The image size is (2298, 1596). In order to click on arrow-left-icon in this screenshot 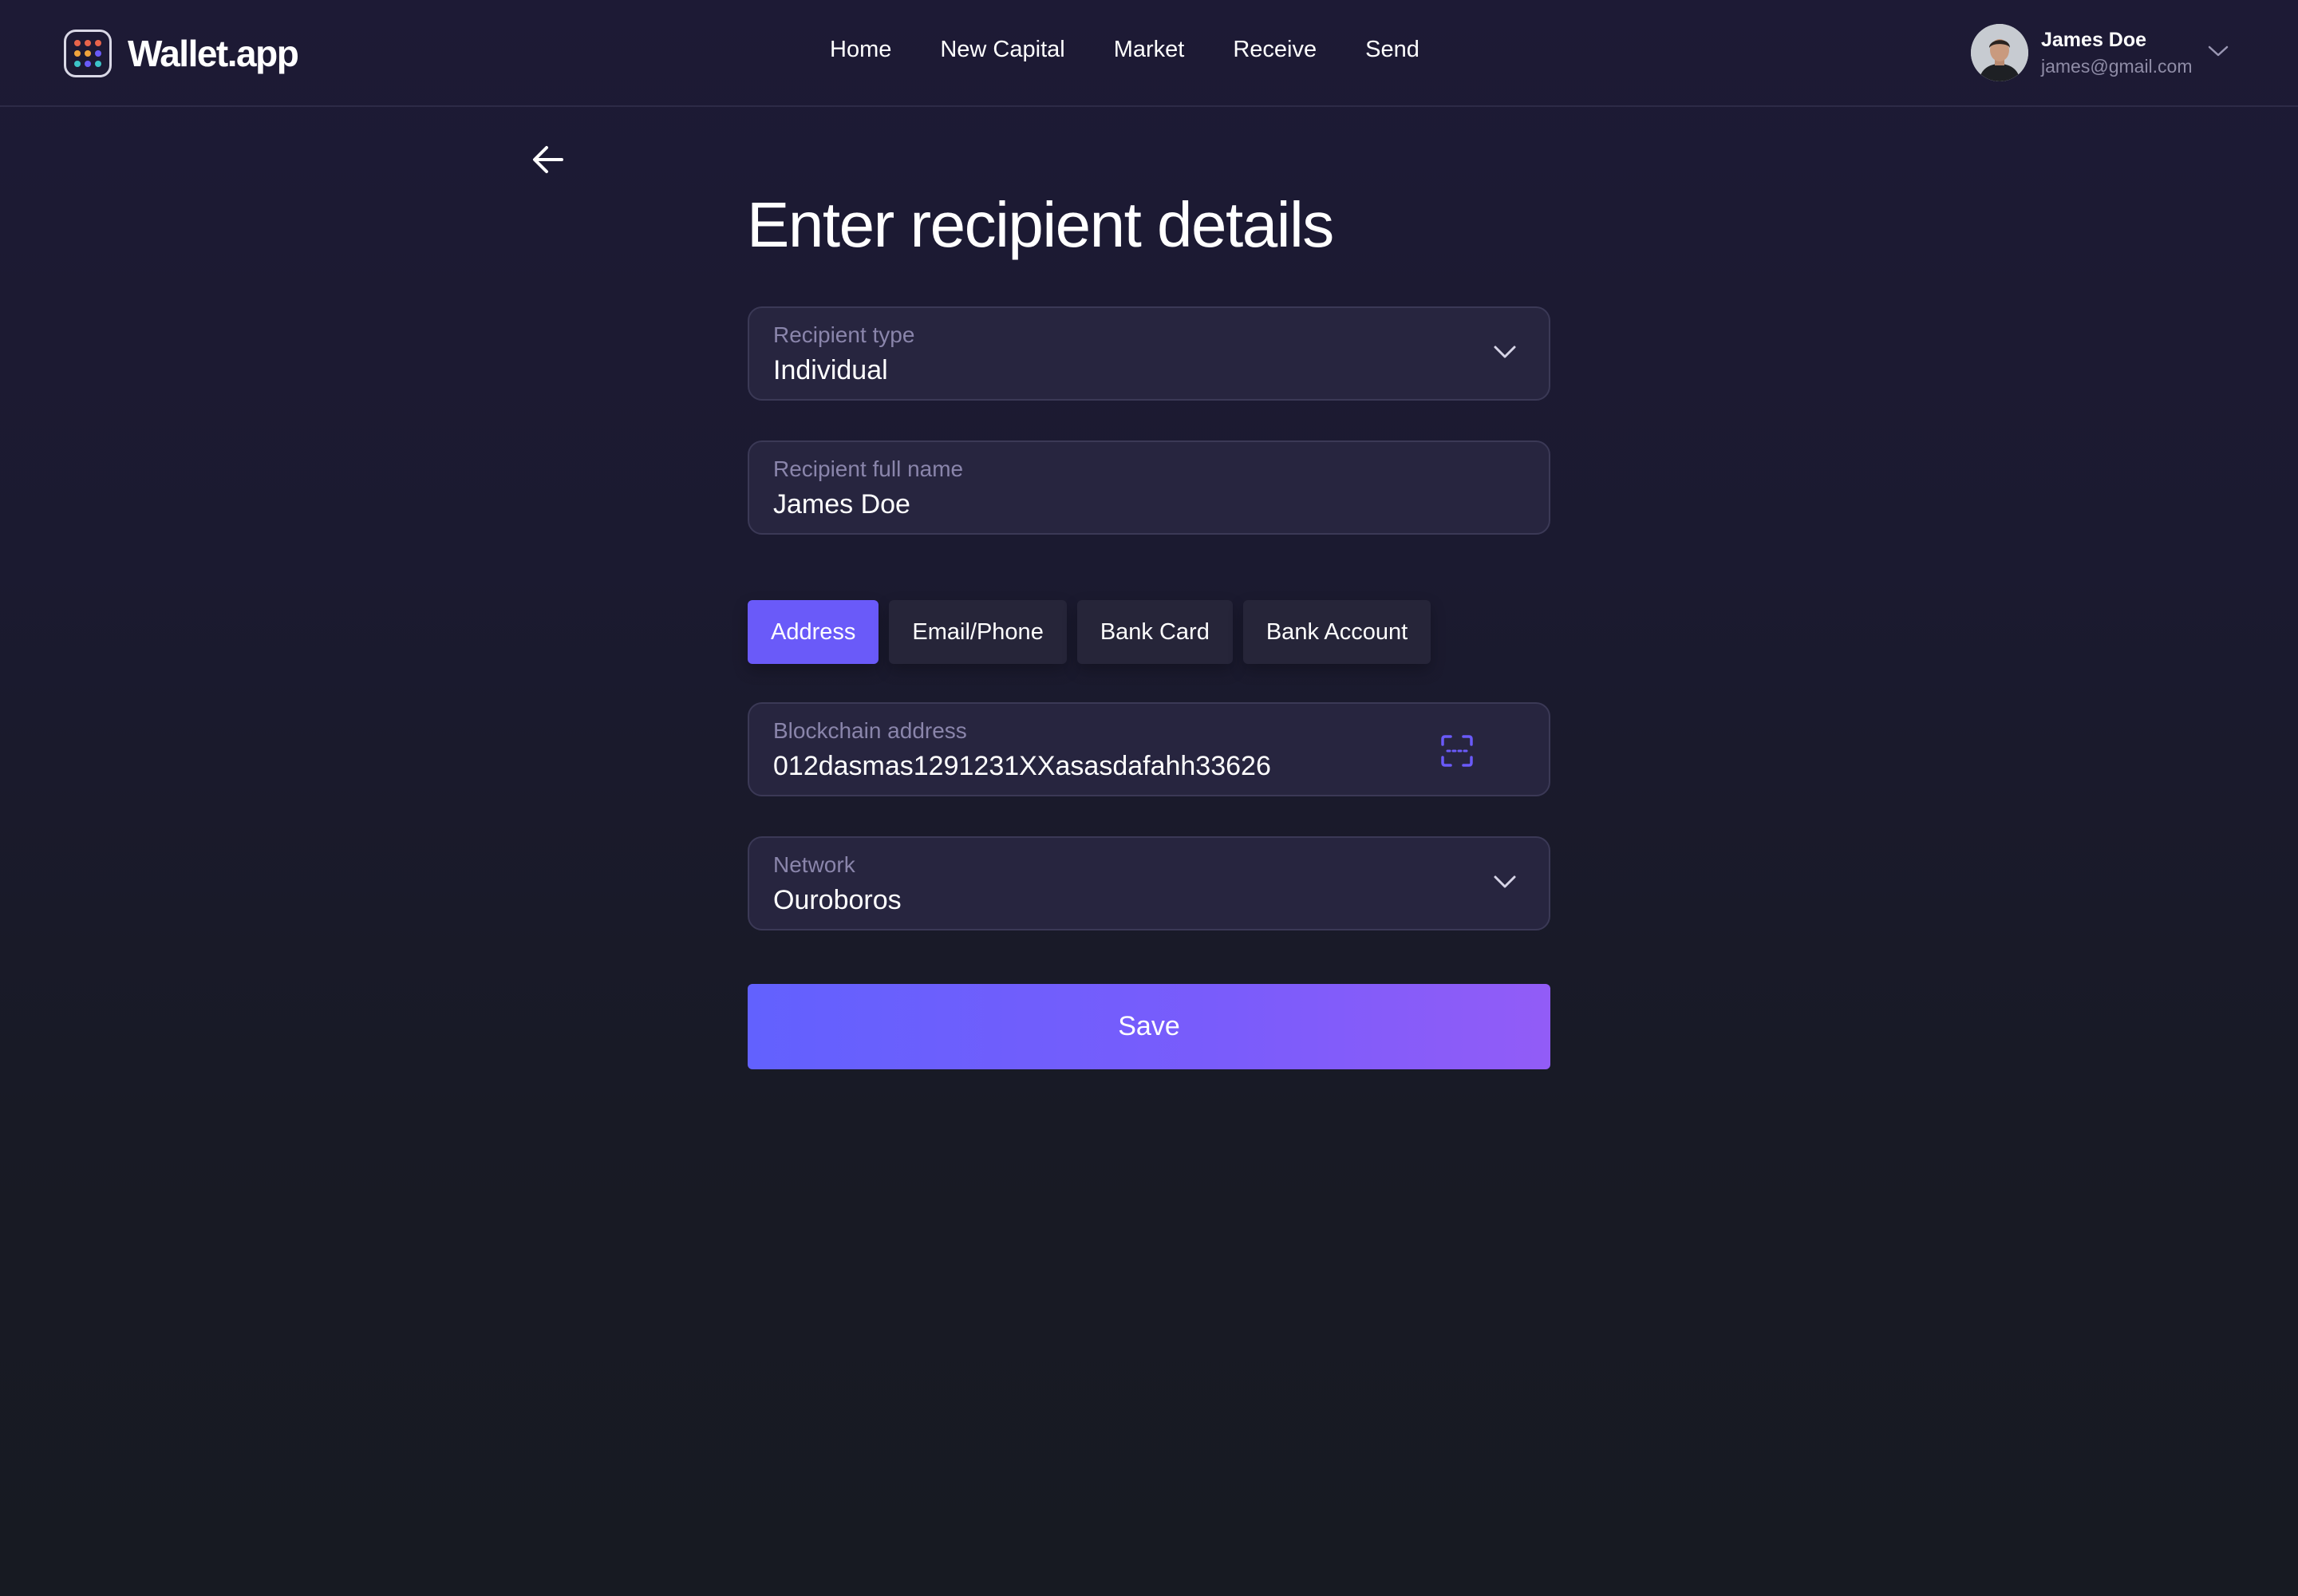, I will do `click(548, 160)`.